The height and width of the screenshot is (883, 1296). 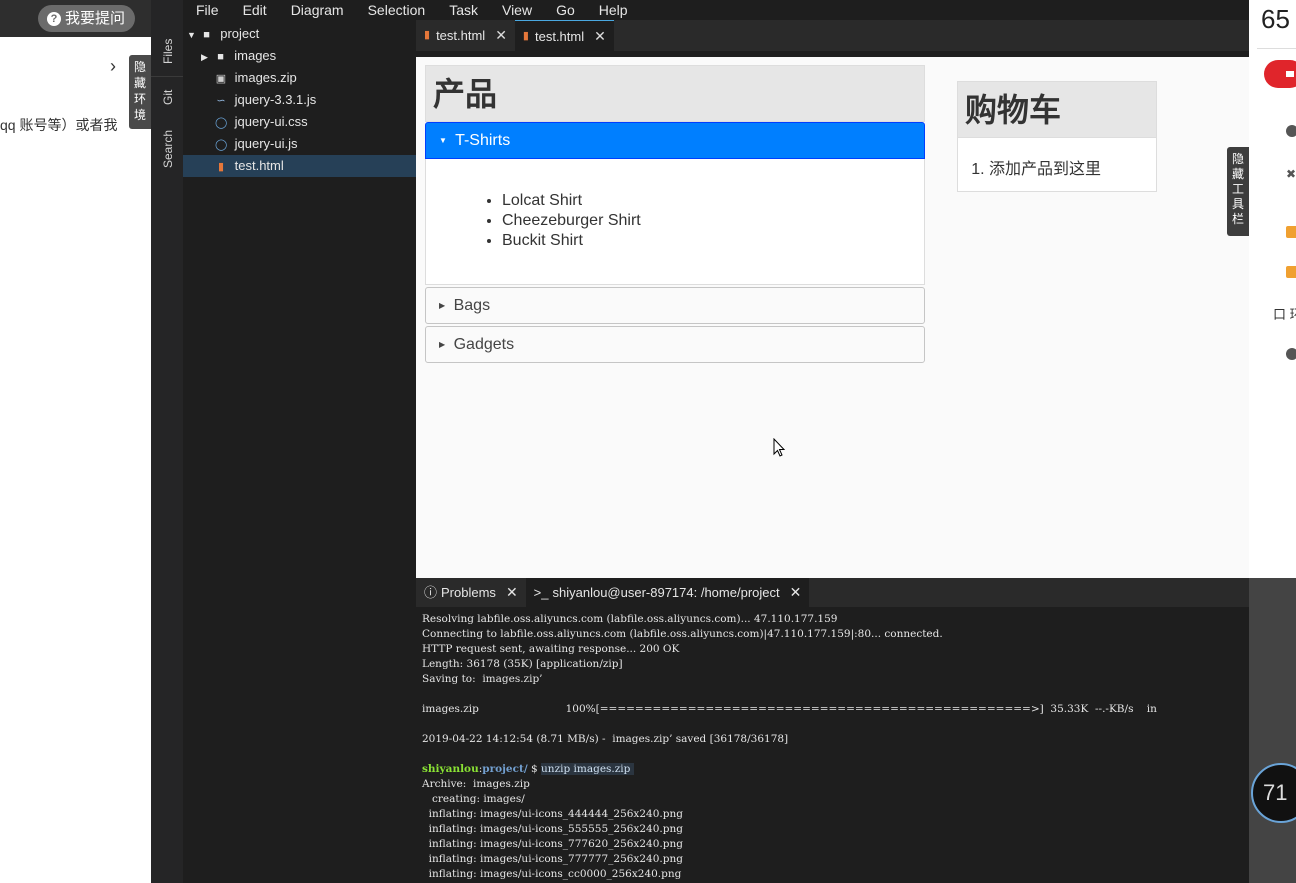 I want to click on tab-search: Search, so click(x=167, y=148).